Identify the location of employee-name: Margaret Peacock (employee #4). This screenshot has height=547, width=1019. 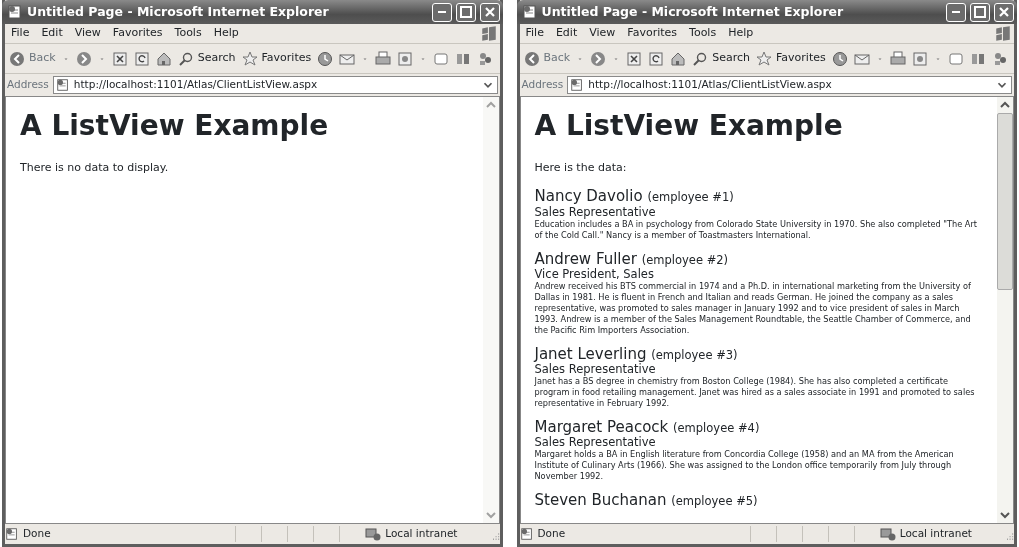
(647, 427).